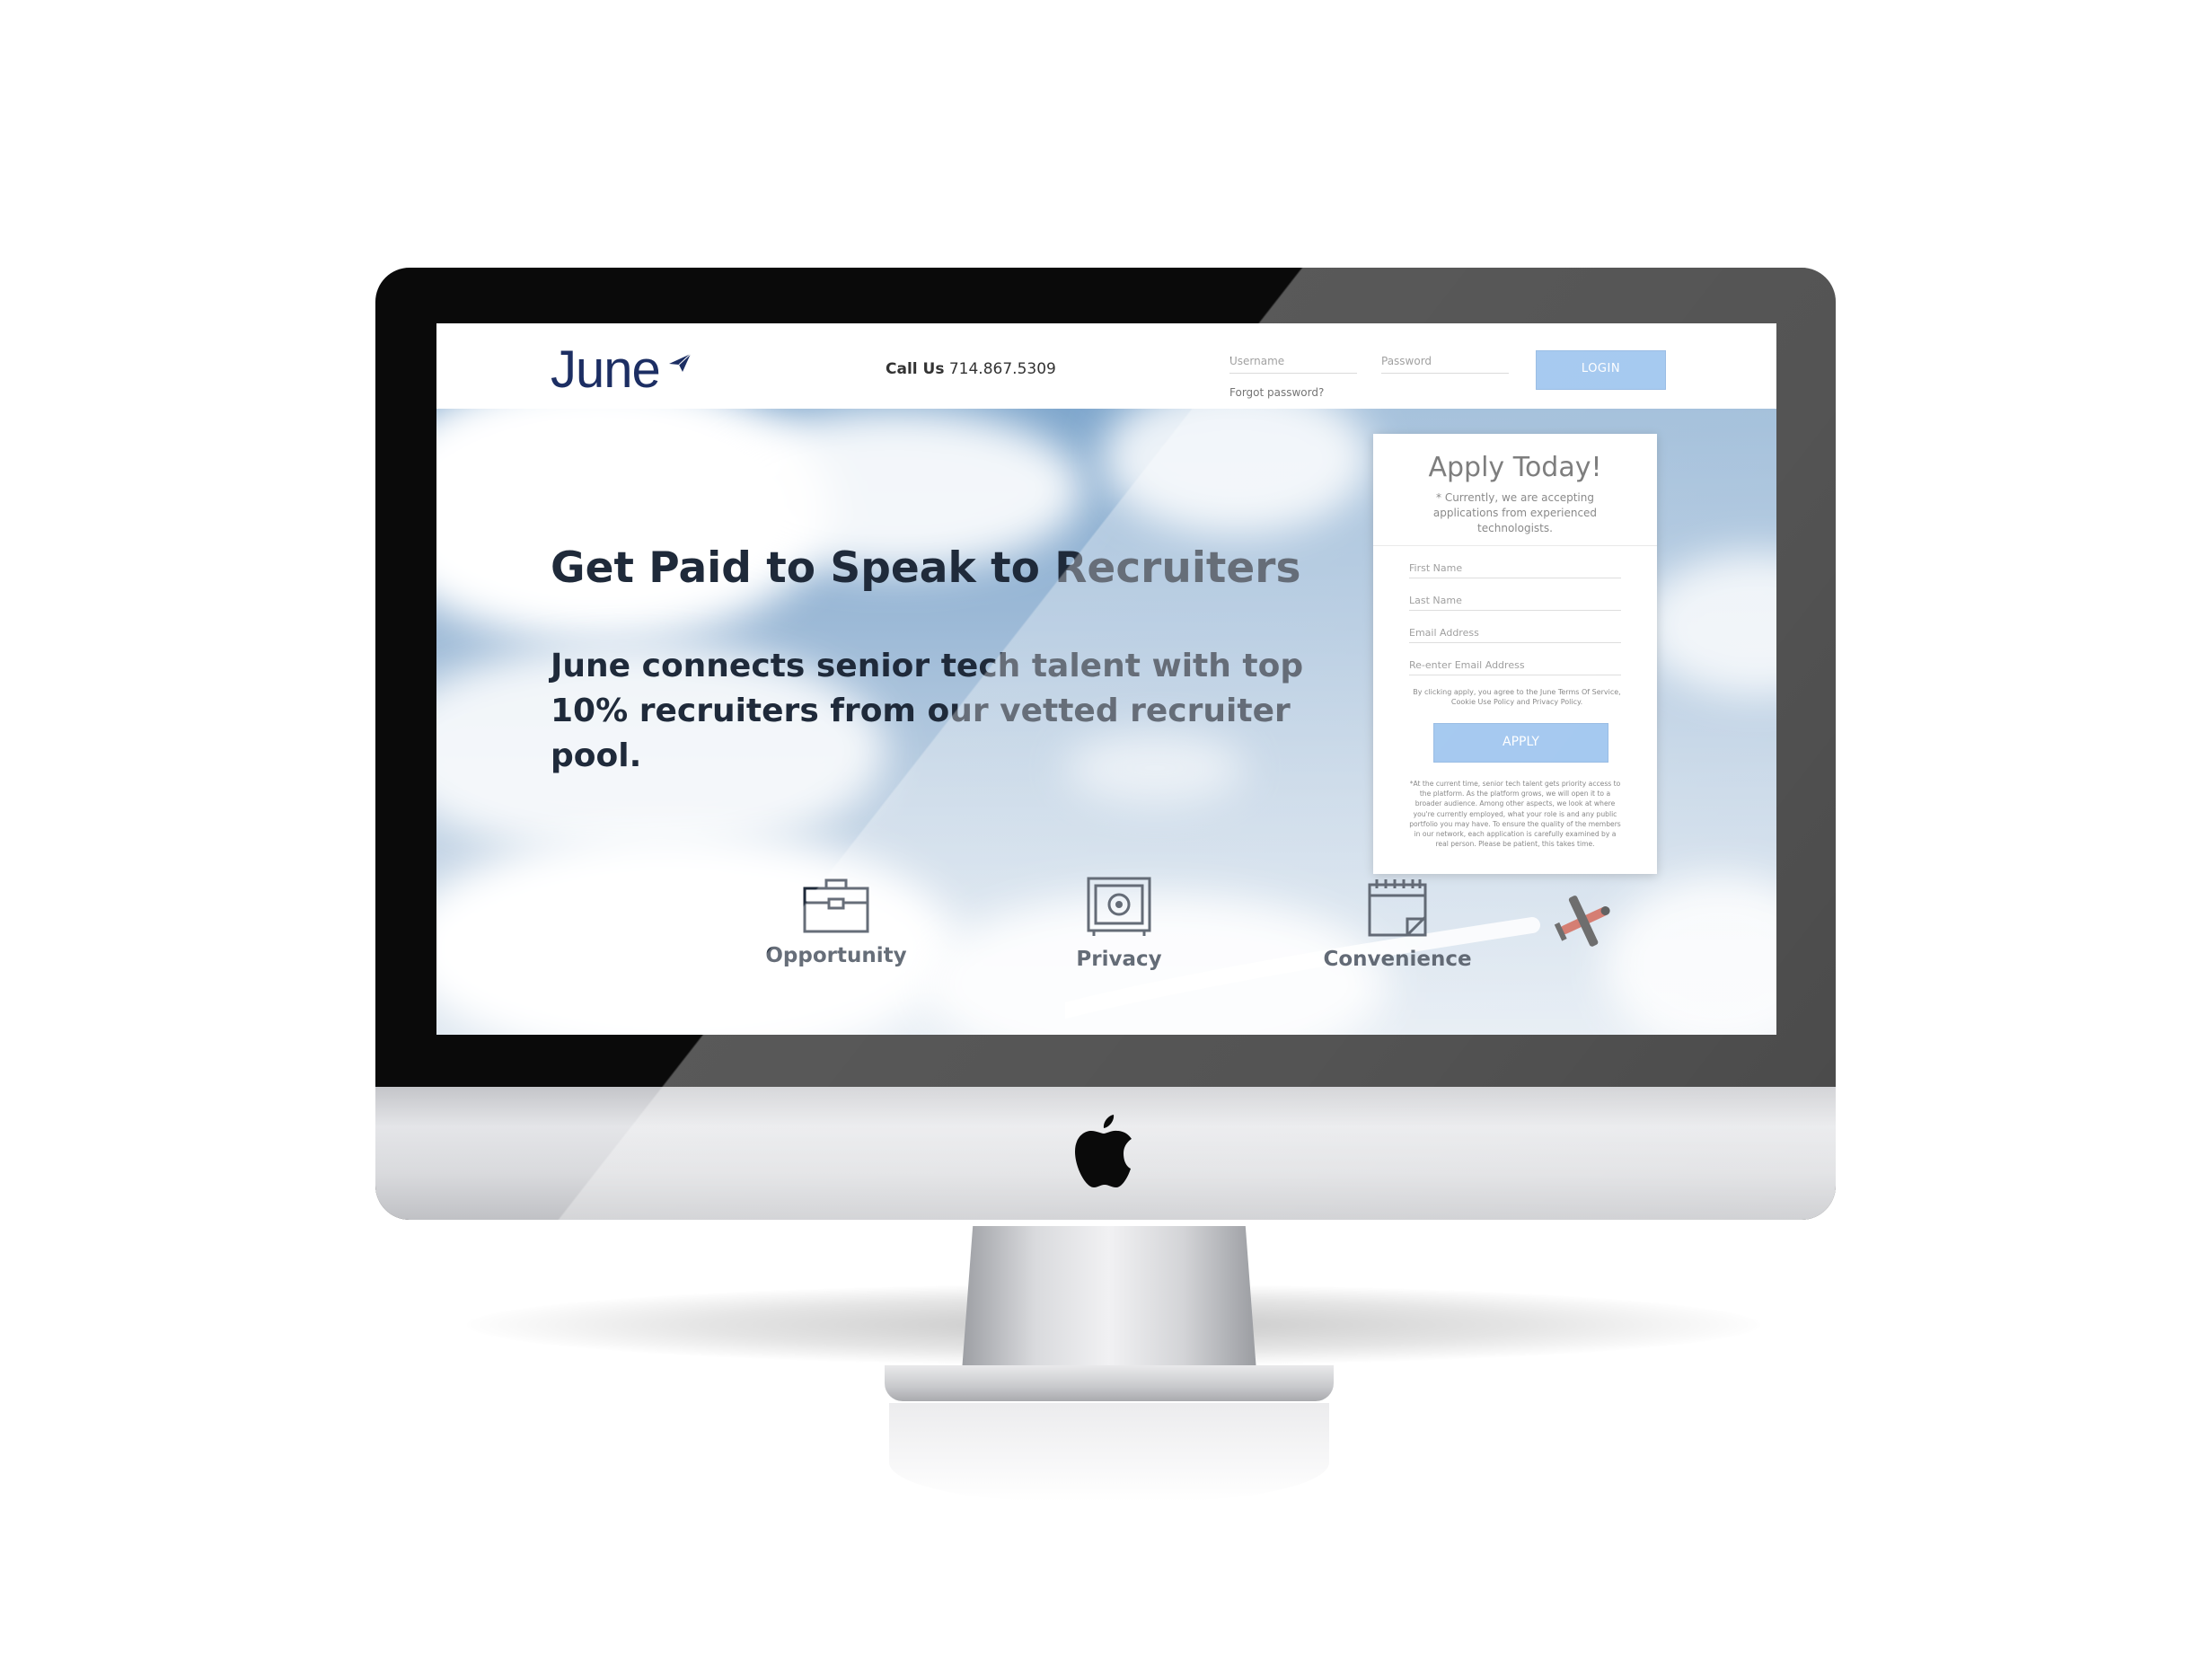 This screenshot has height=1659, width=2212. I want to click on calendar-icon, so click(1397, 908).